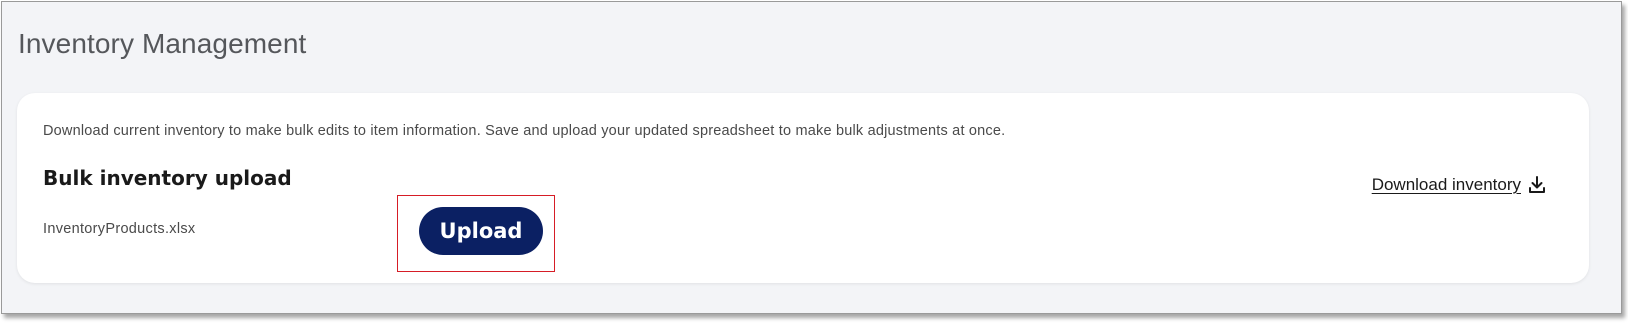  What do you see at coordinates (481, 231) in the screenshot?
I see `upload-button: Upload` at bounding box center [481, 231].